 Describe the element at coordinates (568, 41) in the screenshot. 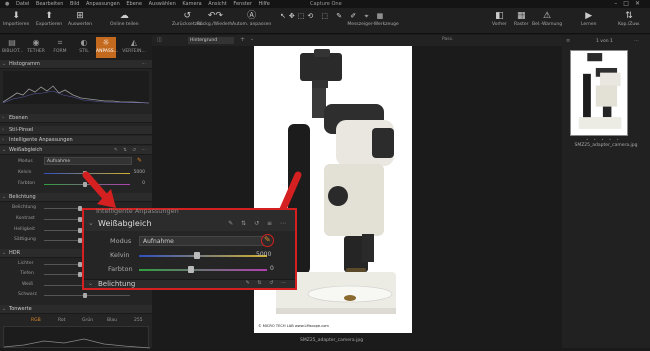

I see `browser-list-icon: ≡` at that location.